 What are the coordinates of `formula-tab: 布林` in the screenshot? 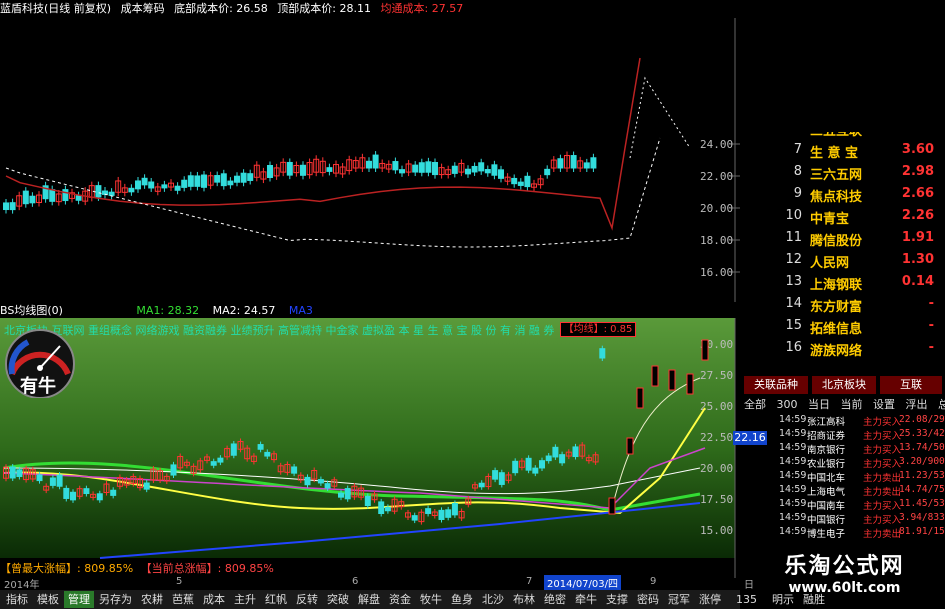 It's located at (524, 599).